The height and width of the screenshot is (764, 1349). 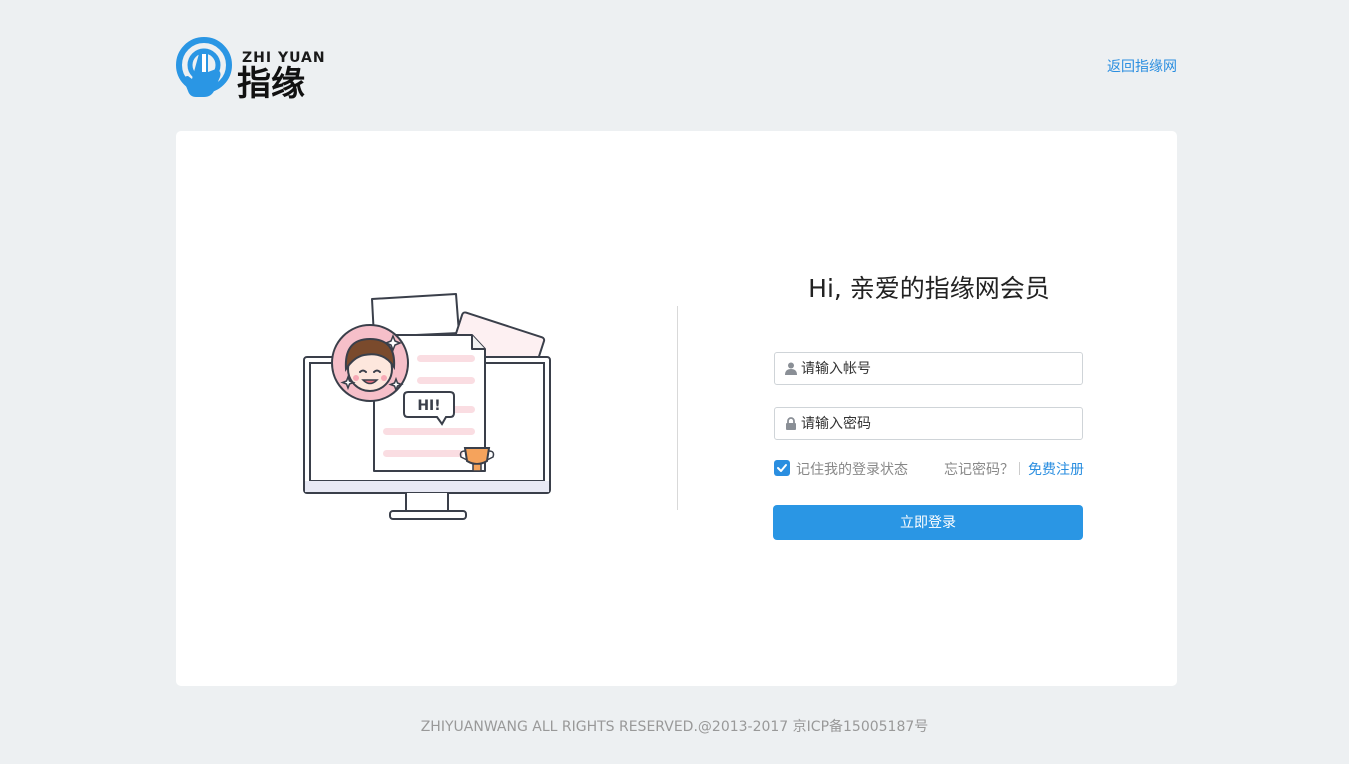 I want to click on monitor-illustration: HI!, so click(x=427, y=406).